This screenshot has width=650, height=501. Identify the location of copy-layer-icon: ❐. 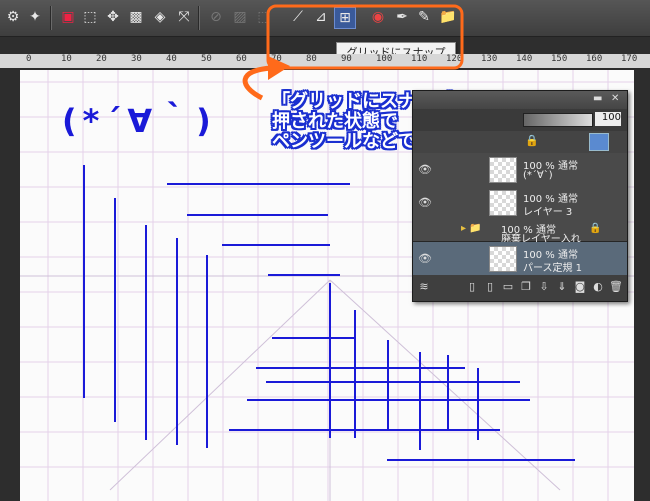
(526, 287).